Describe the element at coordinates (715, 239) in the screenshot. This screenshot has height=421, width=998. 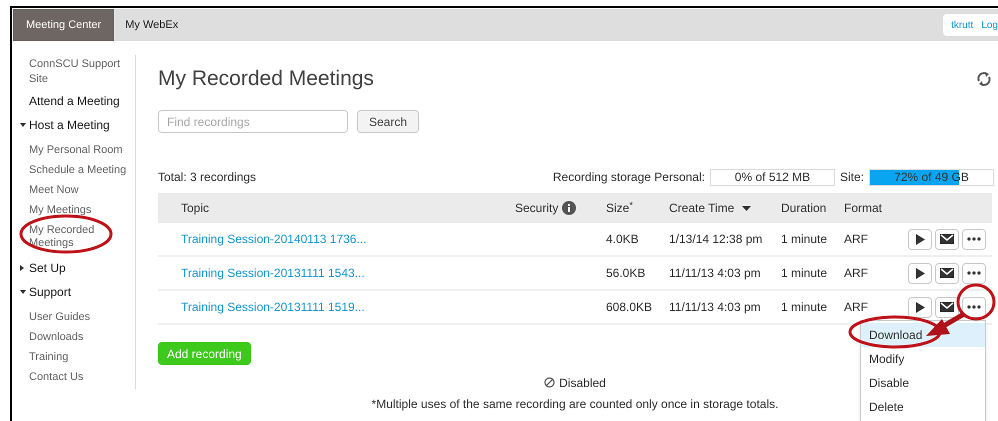
I see `table-cell: 1/13/14 12:38 pm` at that location.